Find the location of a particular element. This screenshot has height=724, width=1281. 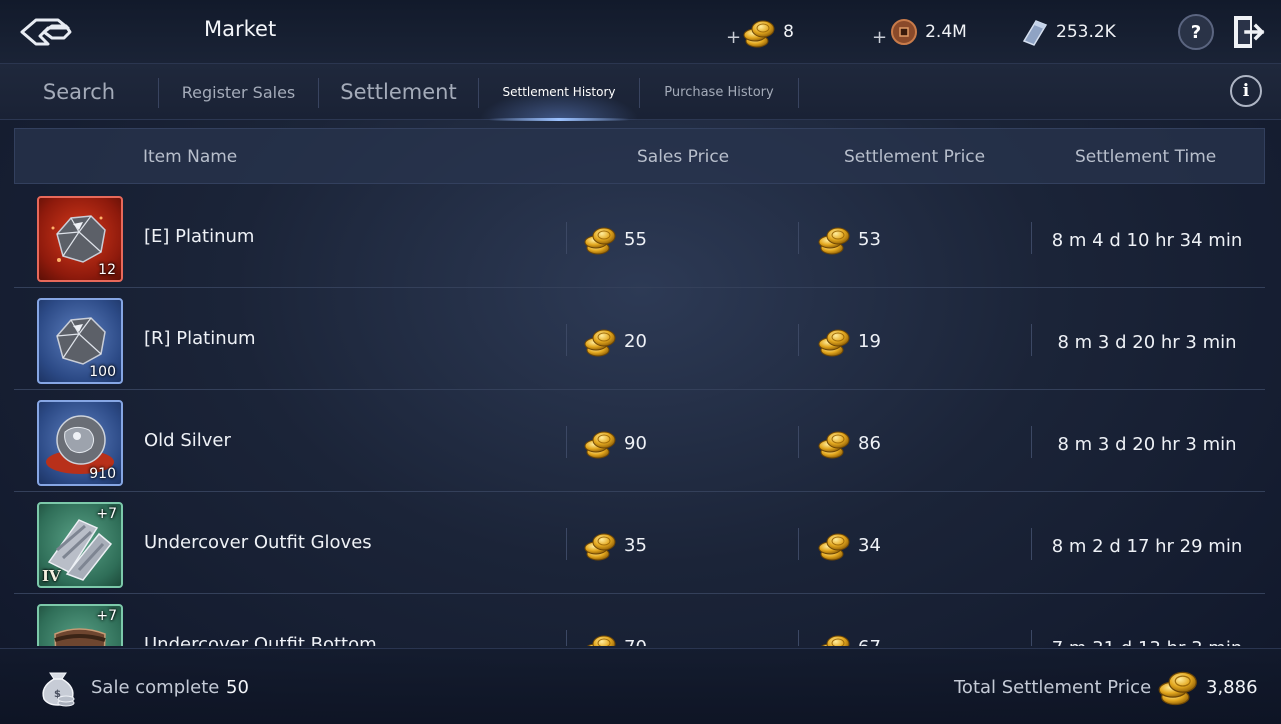

add-gold-icon: + is located at coordinates (733, 37).